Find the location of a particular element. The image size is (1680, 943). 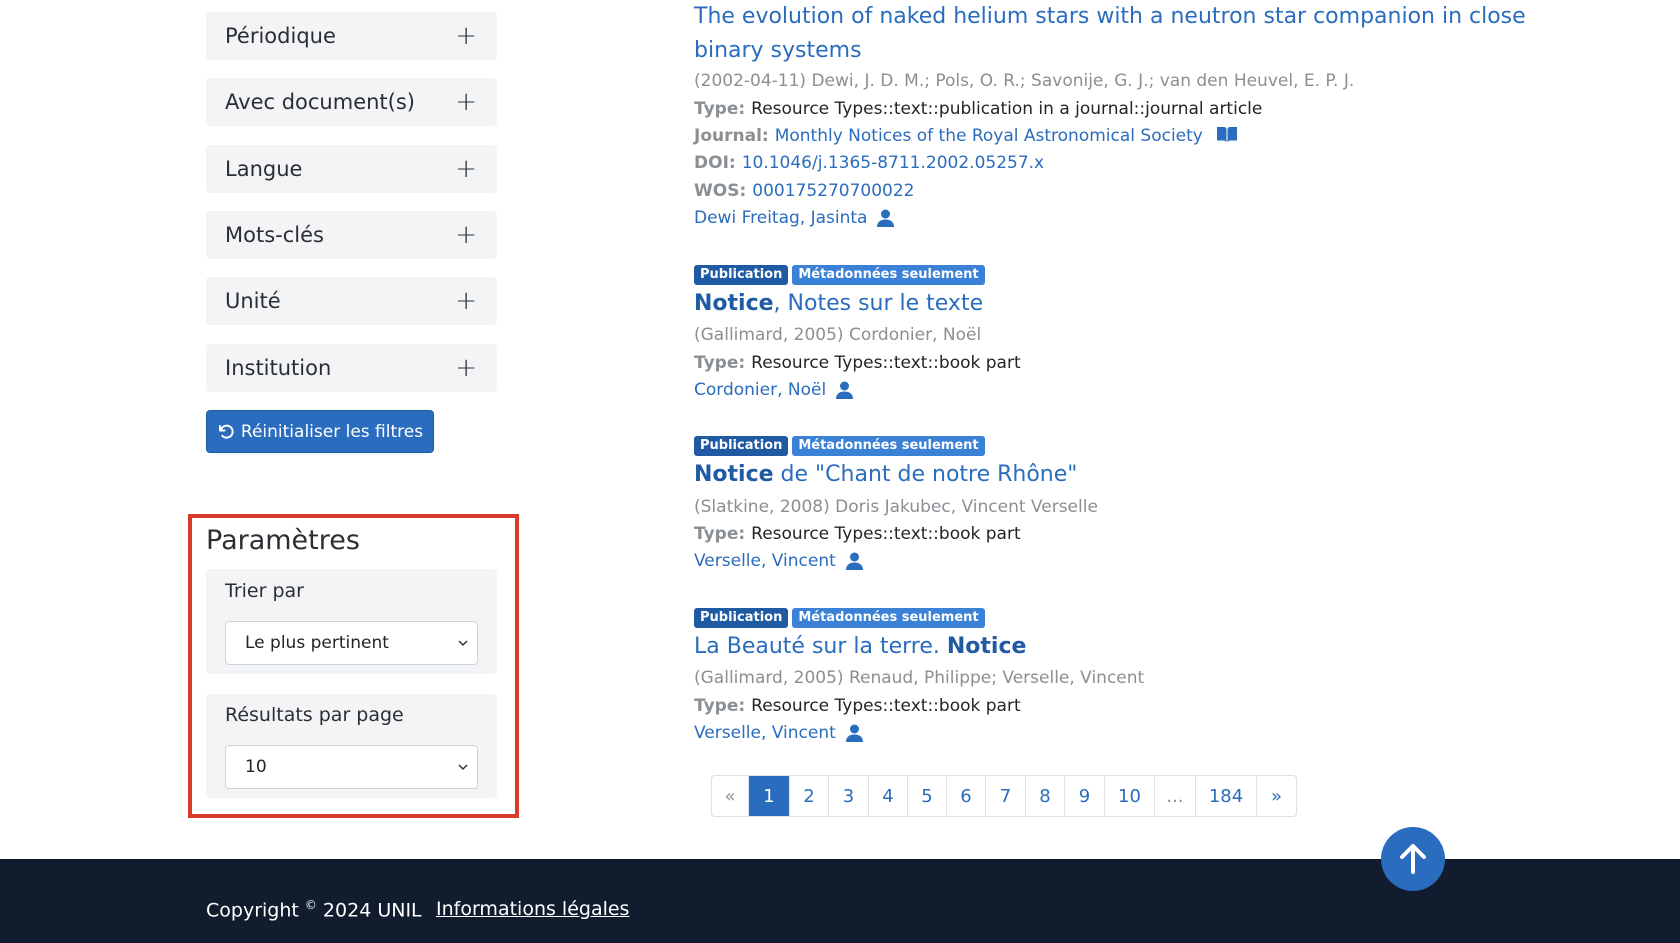

per-page-label: Résultats par page is located at coordinates (314, 715).